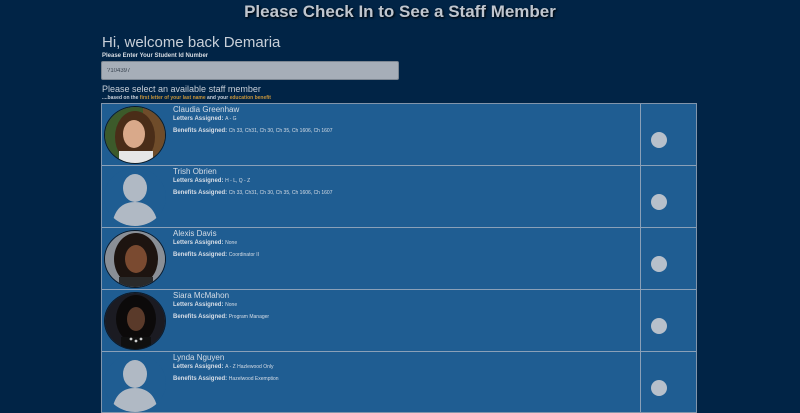 The height and width of the screenshot is (413, 800). I want to click on select-staff-prompt: Please select an available staff member, so click(181, 89).